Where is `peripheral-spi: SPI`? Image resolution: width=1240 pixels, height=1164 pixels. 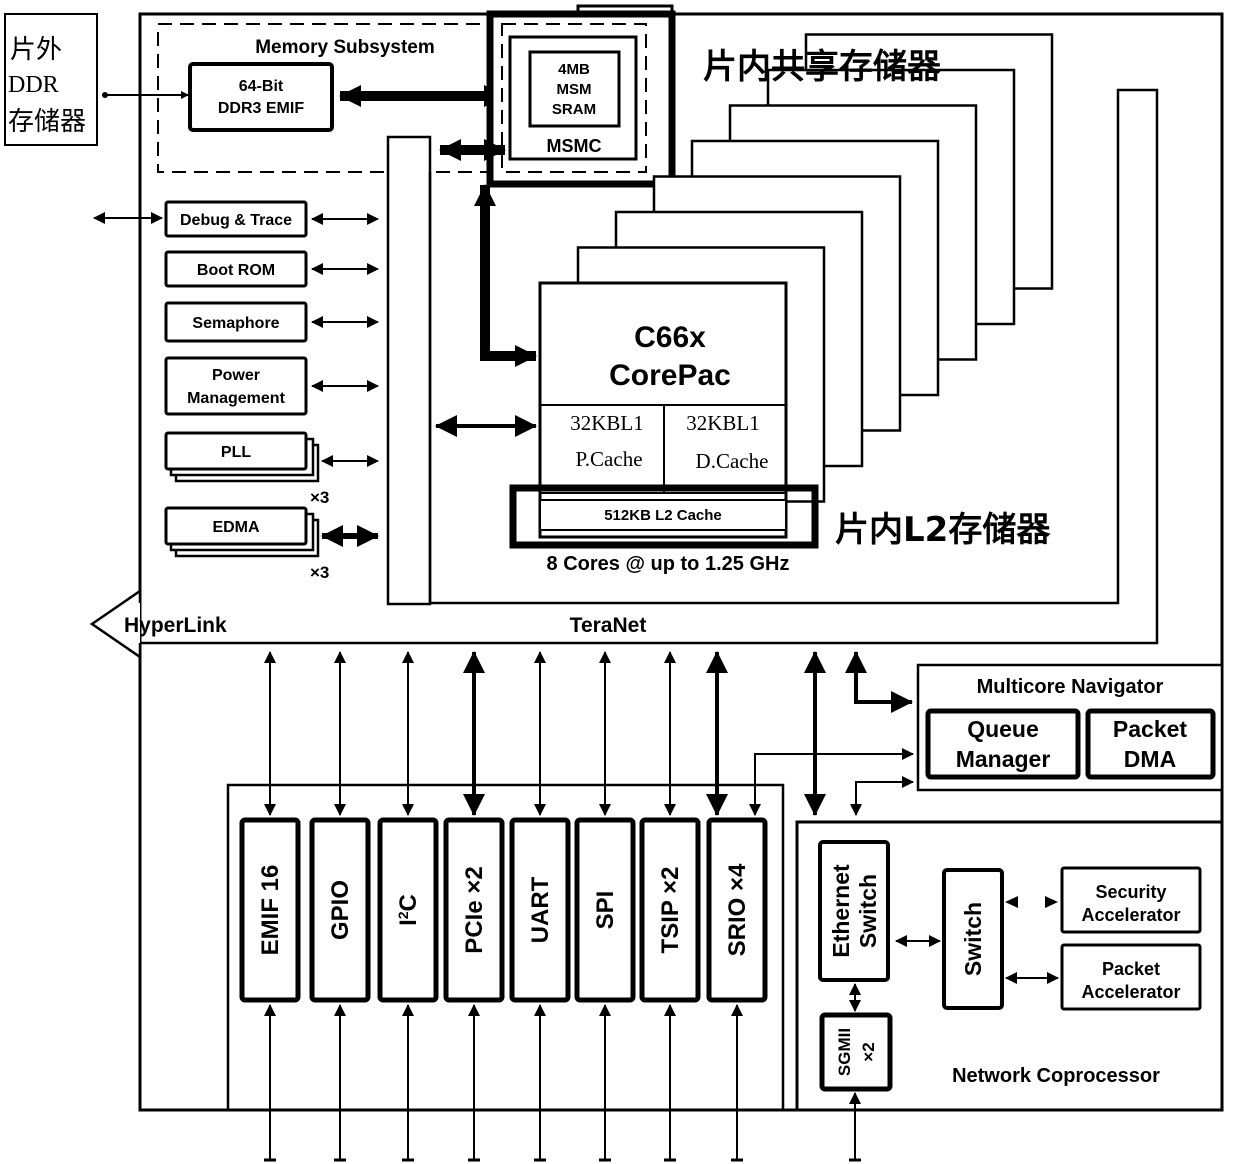 peripheral-spi: SPI is located at coordinates (605, 906).